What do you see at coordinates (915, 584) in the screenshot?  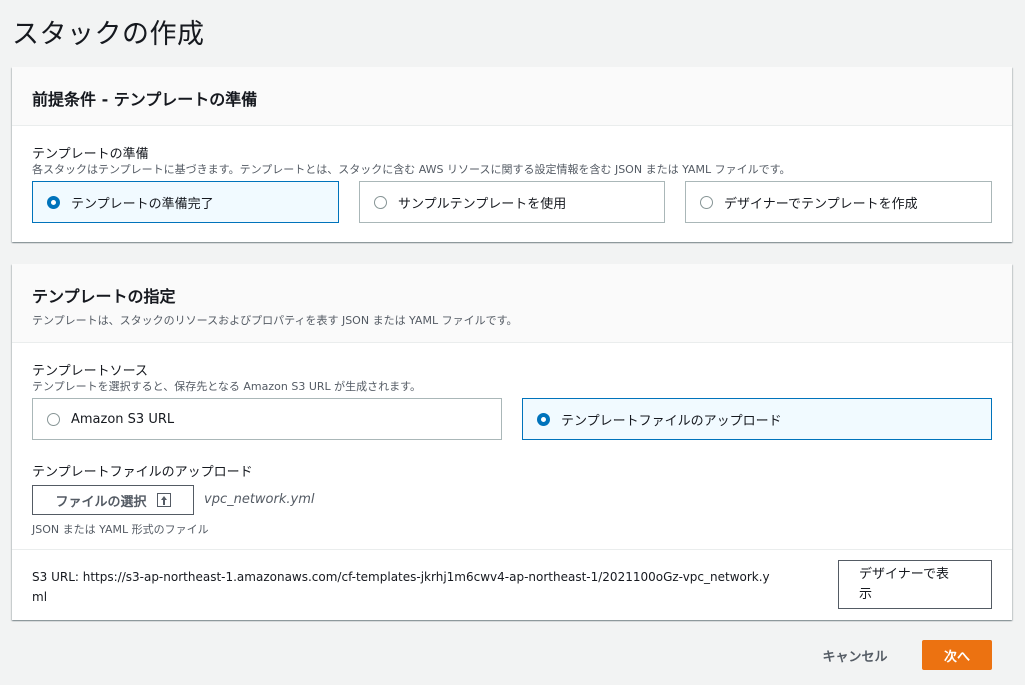 I see `view-in-designer-button: デザイナーで表 示` at bounding box center [915, 584].